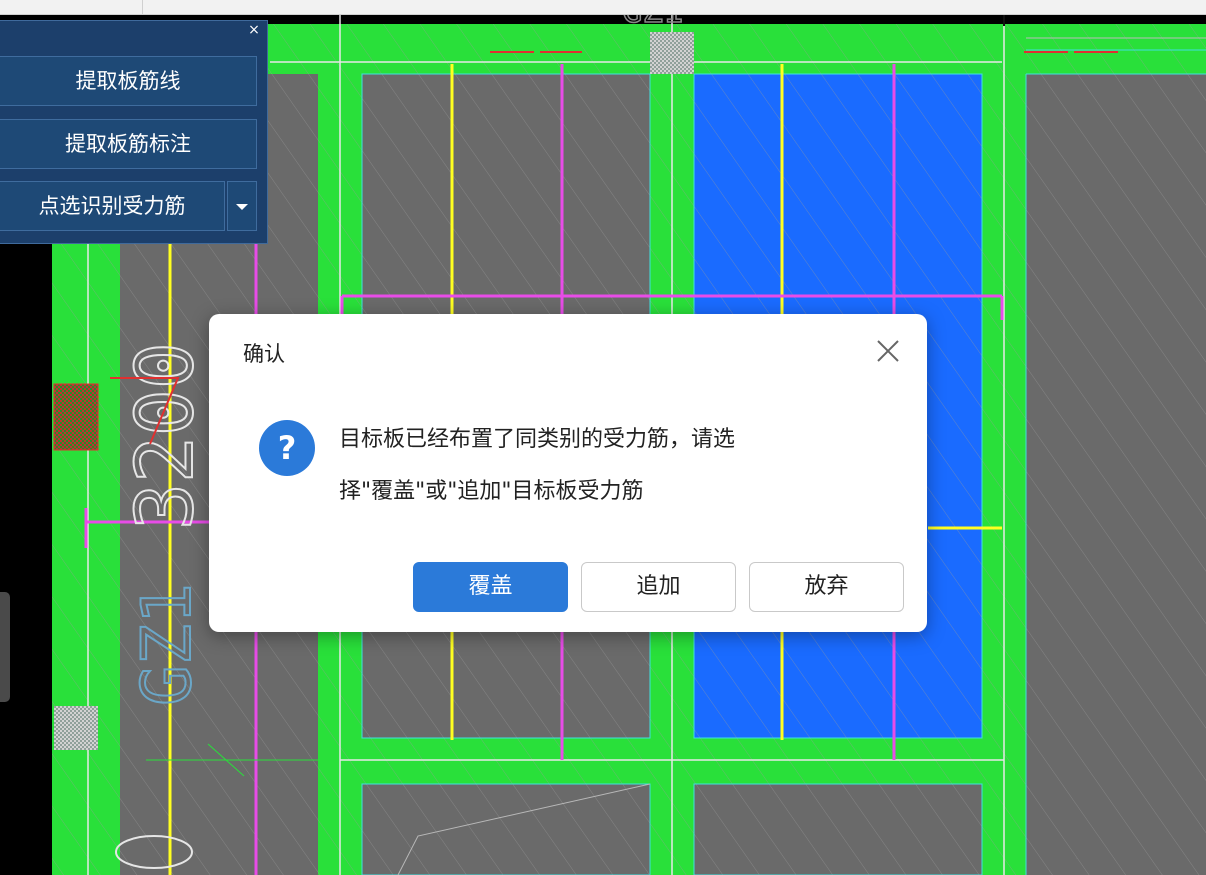 Image resolution: width=1206 pixels, height=875 pixels. What do you see at coordinates (826, 587) in the screenshot?
I see `discard-button: 放弃` at bounding box center [826, 587].